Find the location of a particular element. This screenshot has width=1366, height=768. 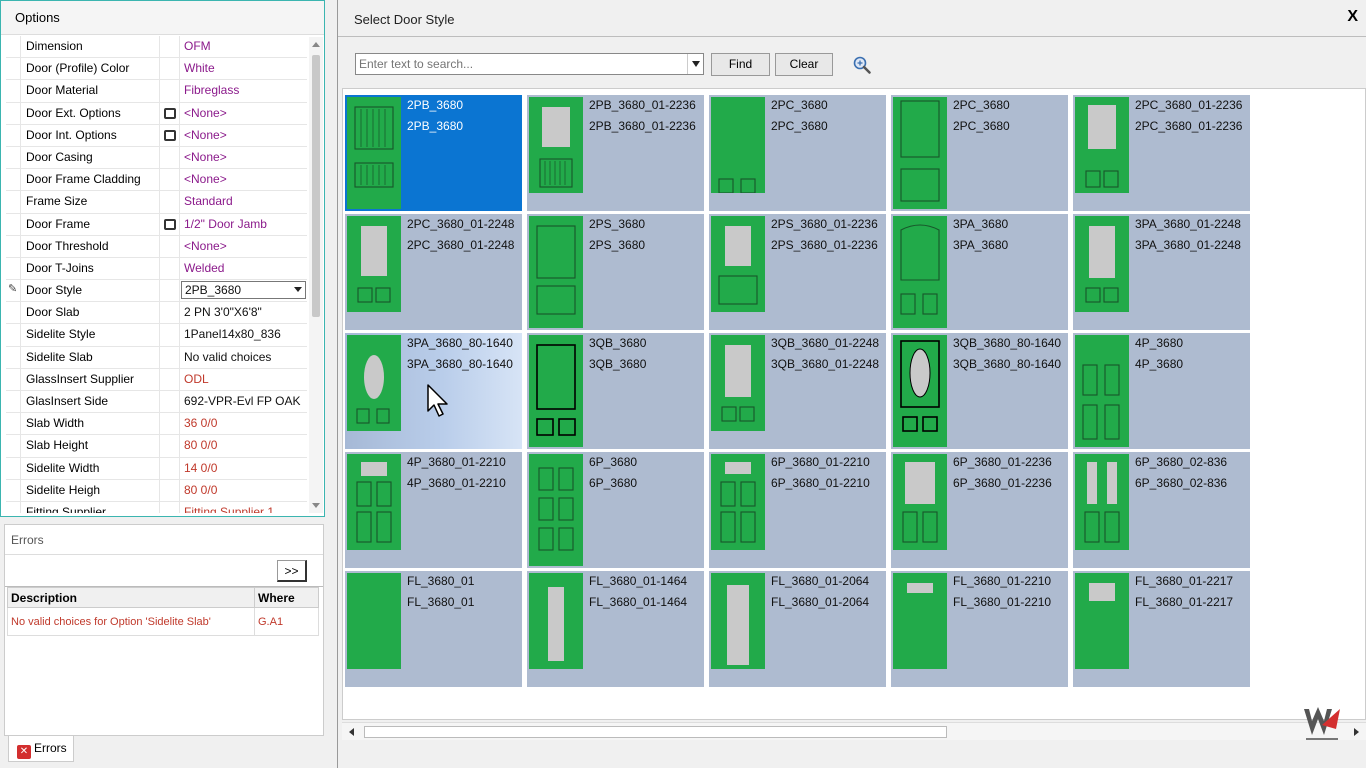

option-row: Door Frame Cladding <None> is located at coordinates (156, 180).